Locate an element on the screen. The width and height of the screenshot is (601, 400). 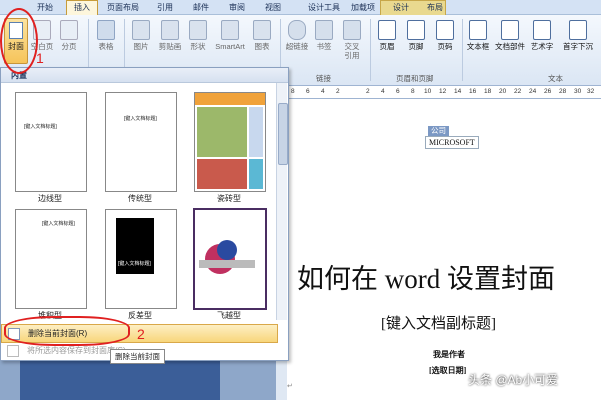
textbox-button: 文本框 is located at coordinates (478, 35).